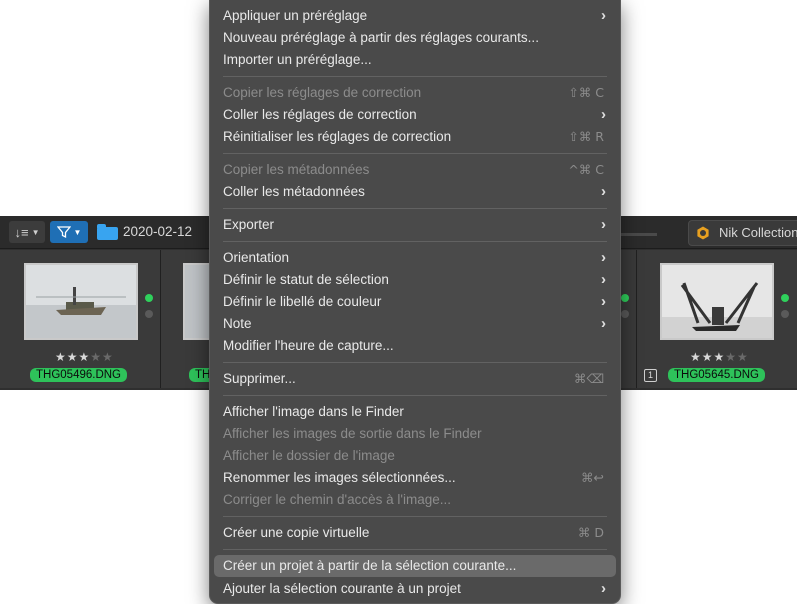  Describe the element at coordinates (758, 232) in the screenshot. I see `nik-collection-label: Nik Collection` at that location.